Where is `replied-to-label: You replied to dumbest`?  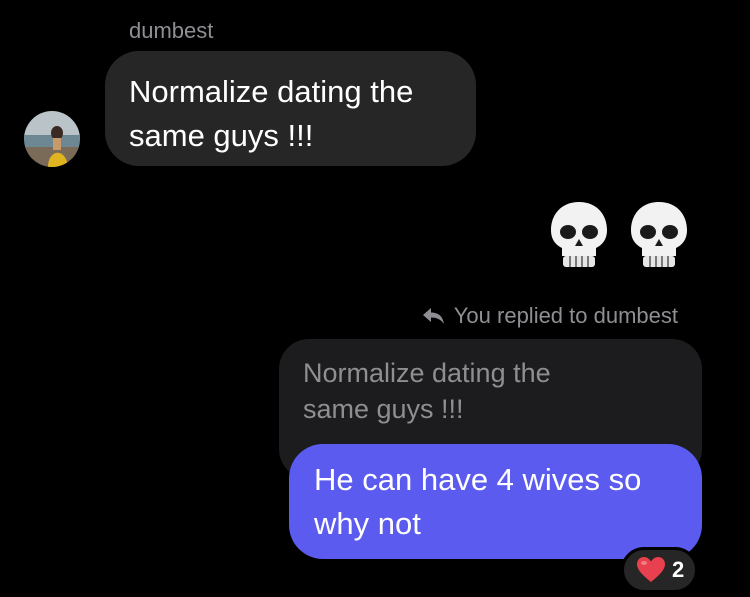
replied-to-label: You replied to dumbest is located at coordinates (550, 316).